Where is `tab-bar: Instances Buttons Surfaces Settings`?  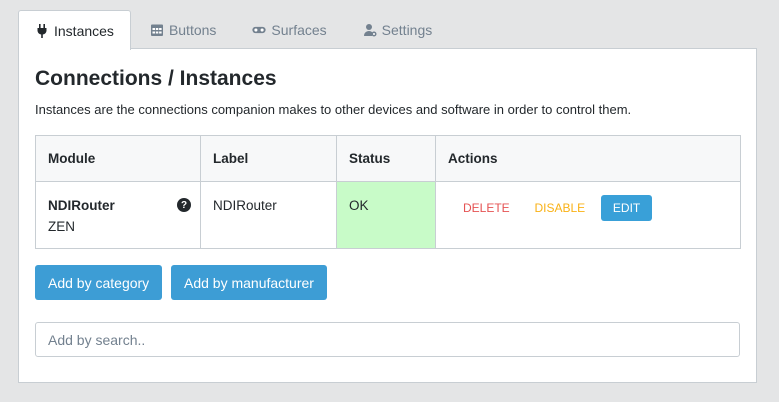
tab-bar: Instances Buttons Surfaces Settings is located at coordinates (234, 30).